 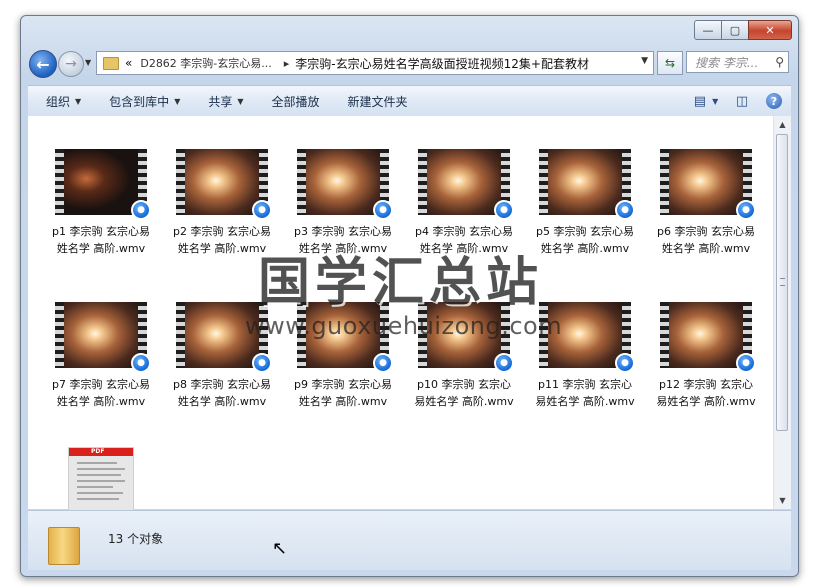 I want to click on file-item: ● p1 李宗驹 玄宗心易姓名学 高阶.wmv, so click(x=101, y=203).